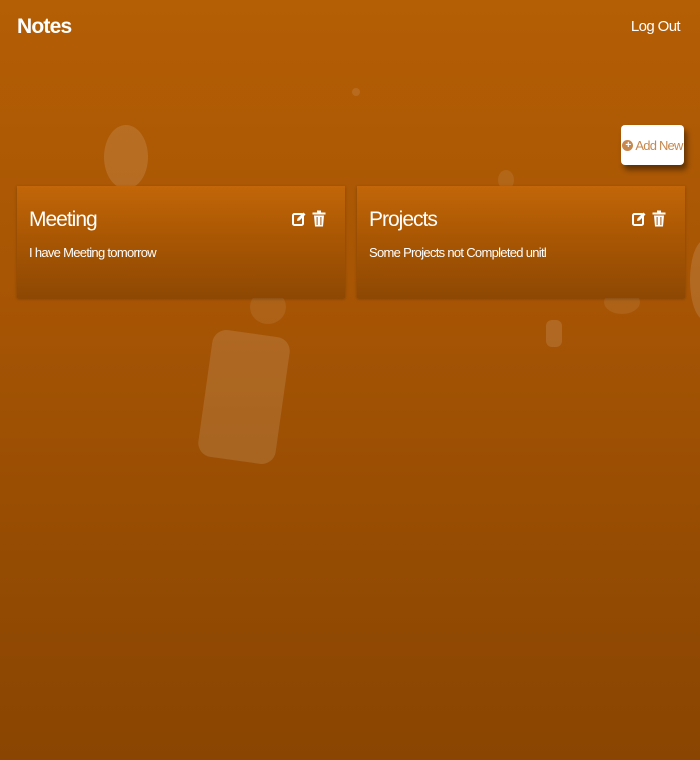 This screenshot has height=760, width=700. What do you see at coordinates (93, 252) in the screenshot?
I see `note-body: I have Meeting tomorrow` at bounding box center [93, 252].